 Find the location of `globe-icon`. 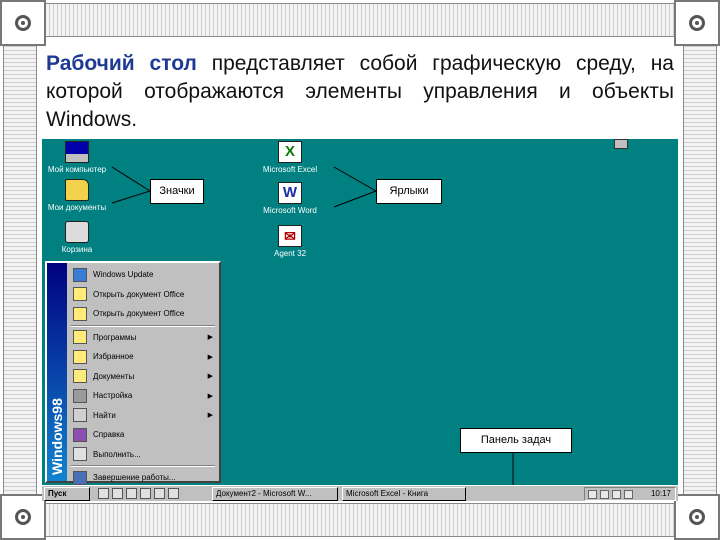

globe-icon is located at coordinates (80, 274).